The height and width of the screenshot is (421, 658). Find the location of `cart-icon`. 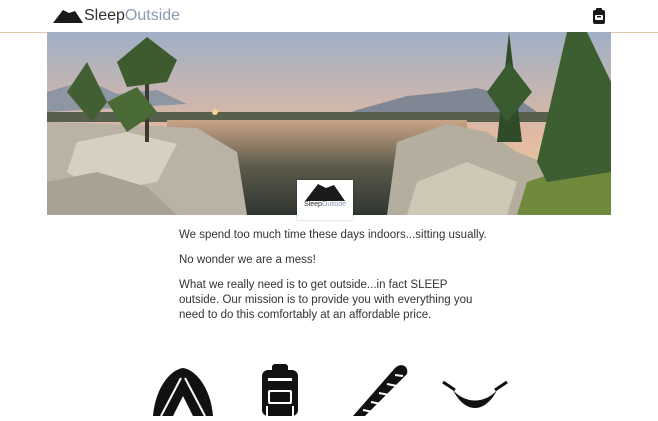

cart-icon is located at coordinates (599, 16).